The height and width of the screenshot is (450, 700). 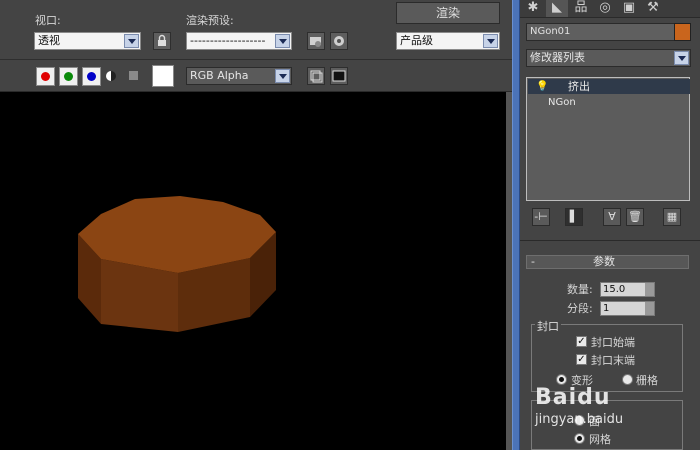 What do you see at coordinates (562, 102) in the screenshot?
I see `stack-item-label: NGon` at bounding box center [562, 102].